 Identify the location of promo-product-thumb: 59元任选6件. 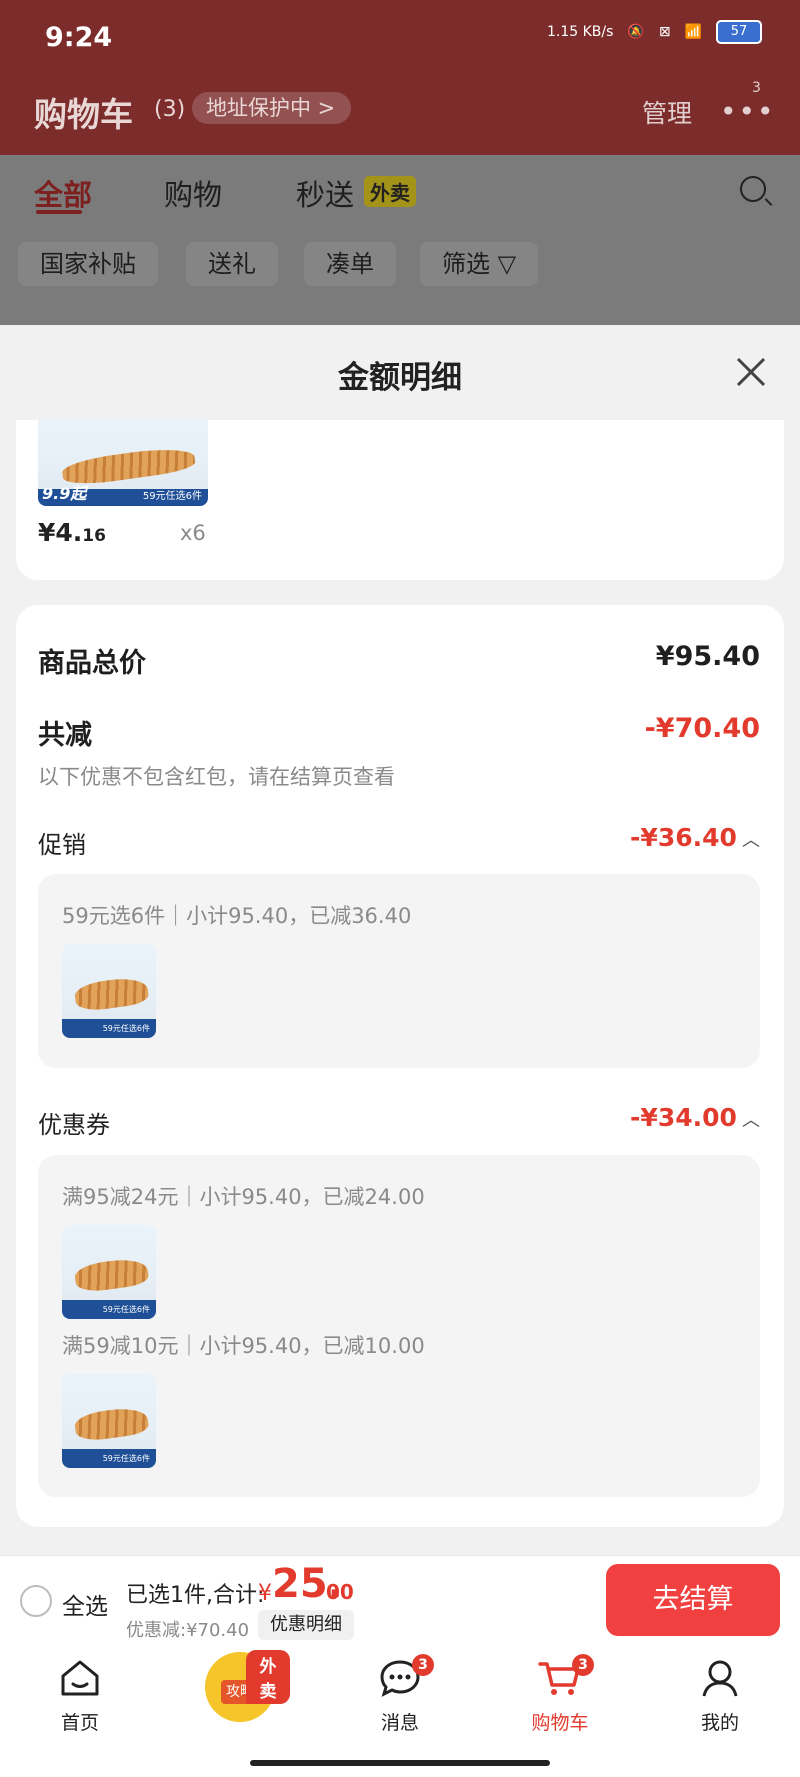
(109, 991).